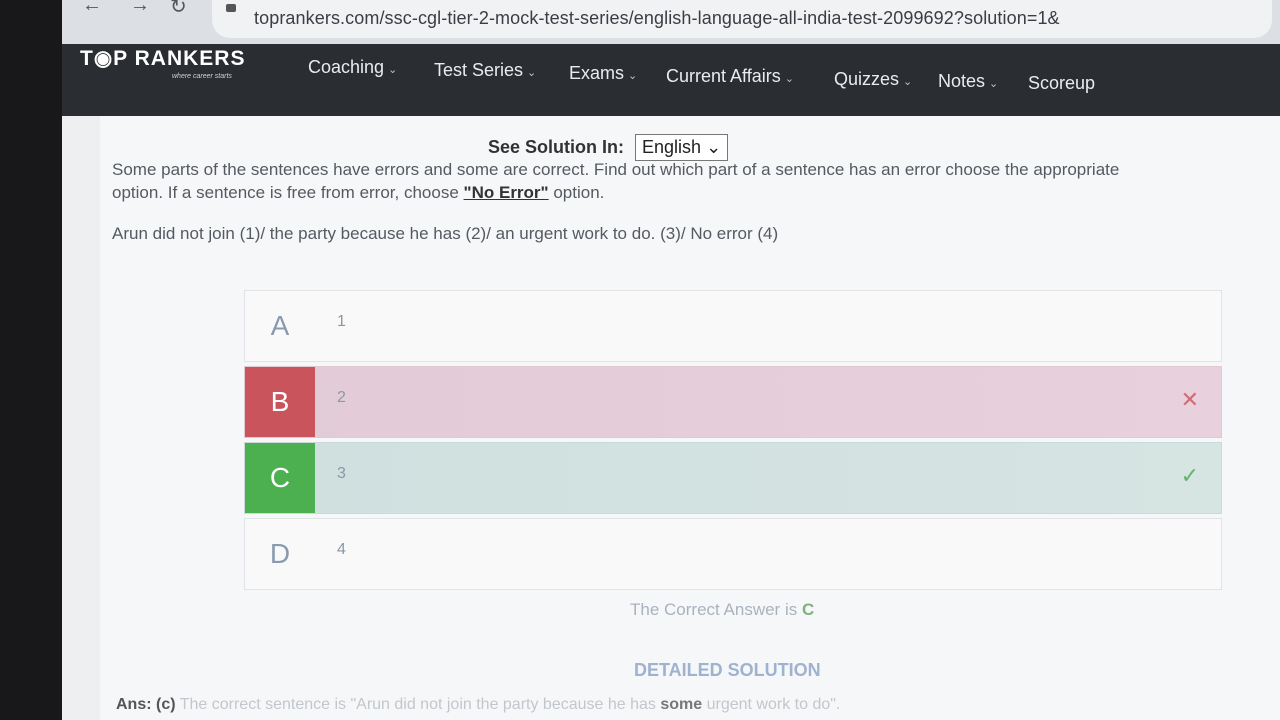  I want to click on option-letter: D, so click(280, 553).